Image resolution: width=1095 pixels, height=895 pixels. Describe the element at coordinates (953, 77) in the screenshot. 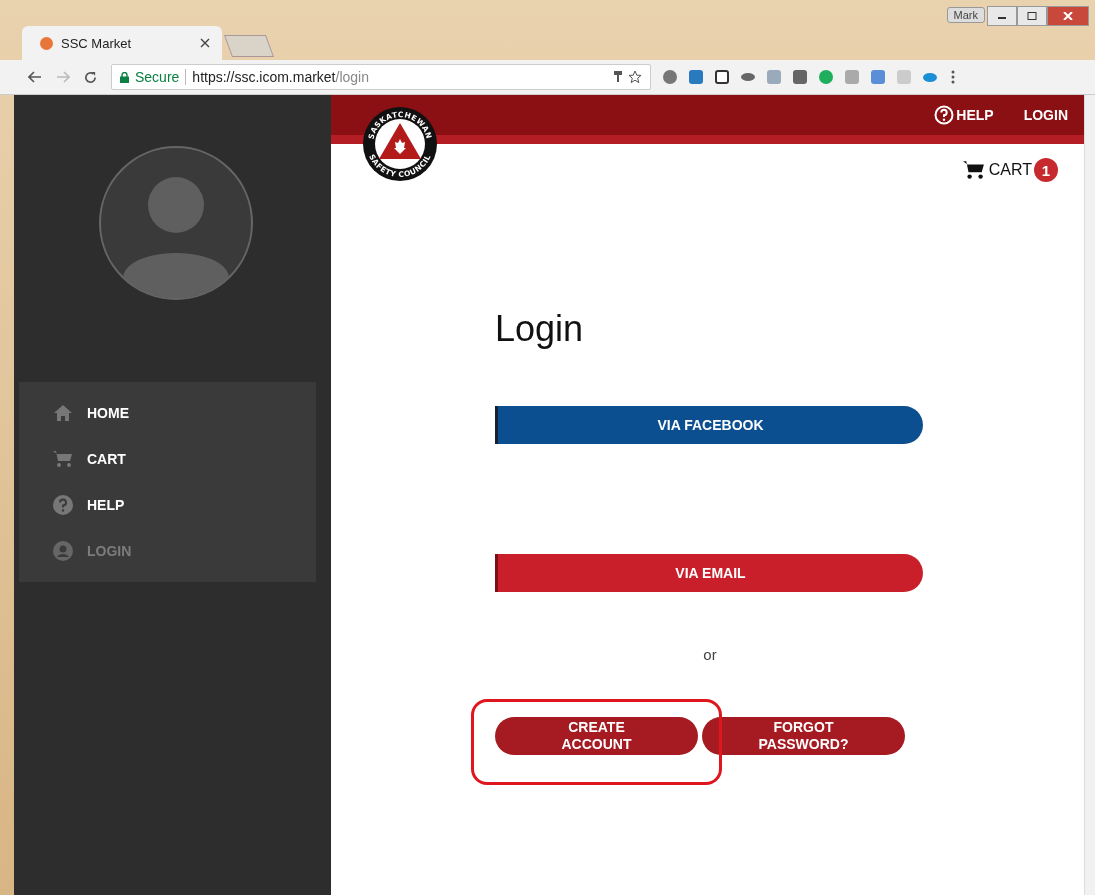

I see `menu-icon` at that location.